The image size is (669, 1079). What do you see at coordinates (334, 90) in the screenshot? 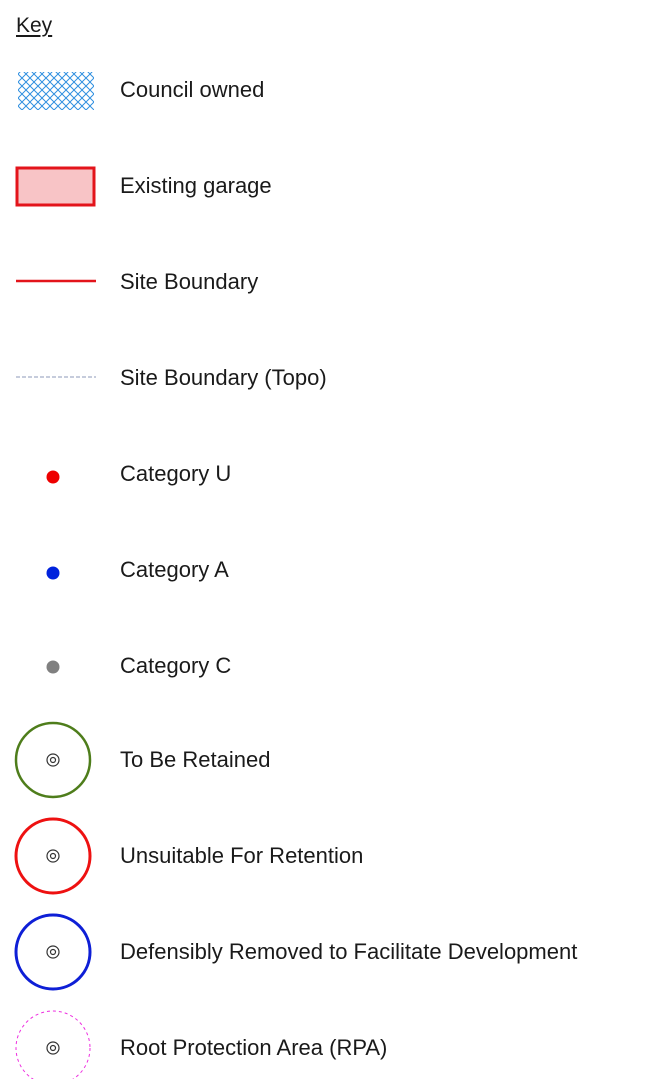
I see `legend-item-council-owned: Council owned` at bounding box center [334, 90].